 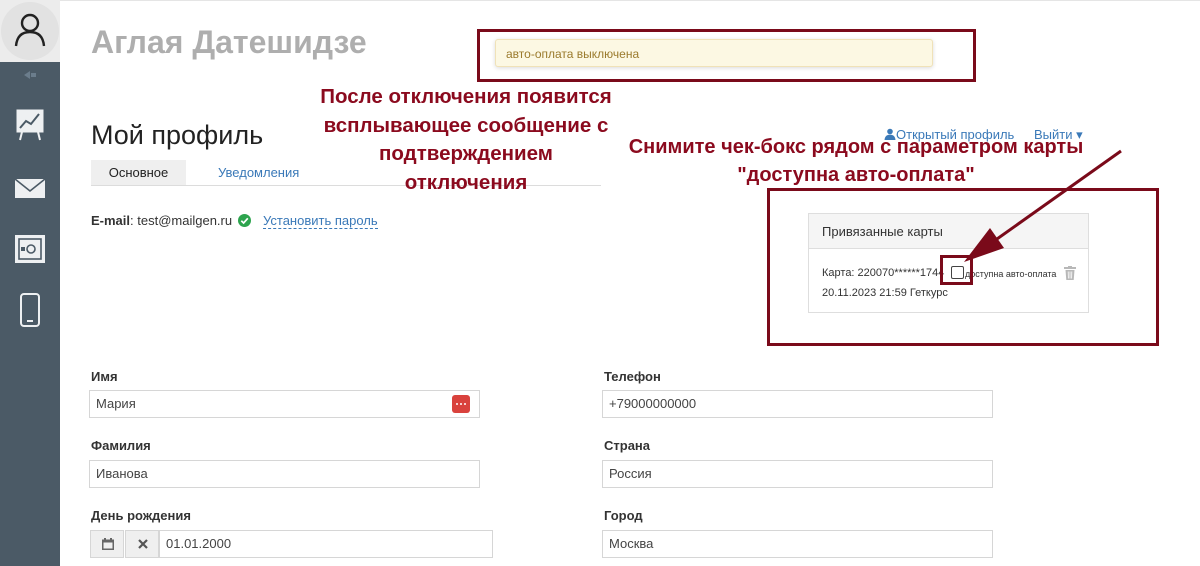 What do you see at coordinates (111, 220) in the screenshot?
I see `email-label: E-mail` at bounding box center [111, 220].